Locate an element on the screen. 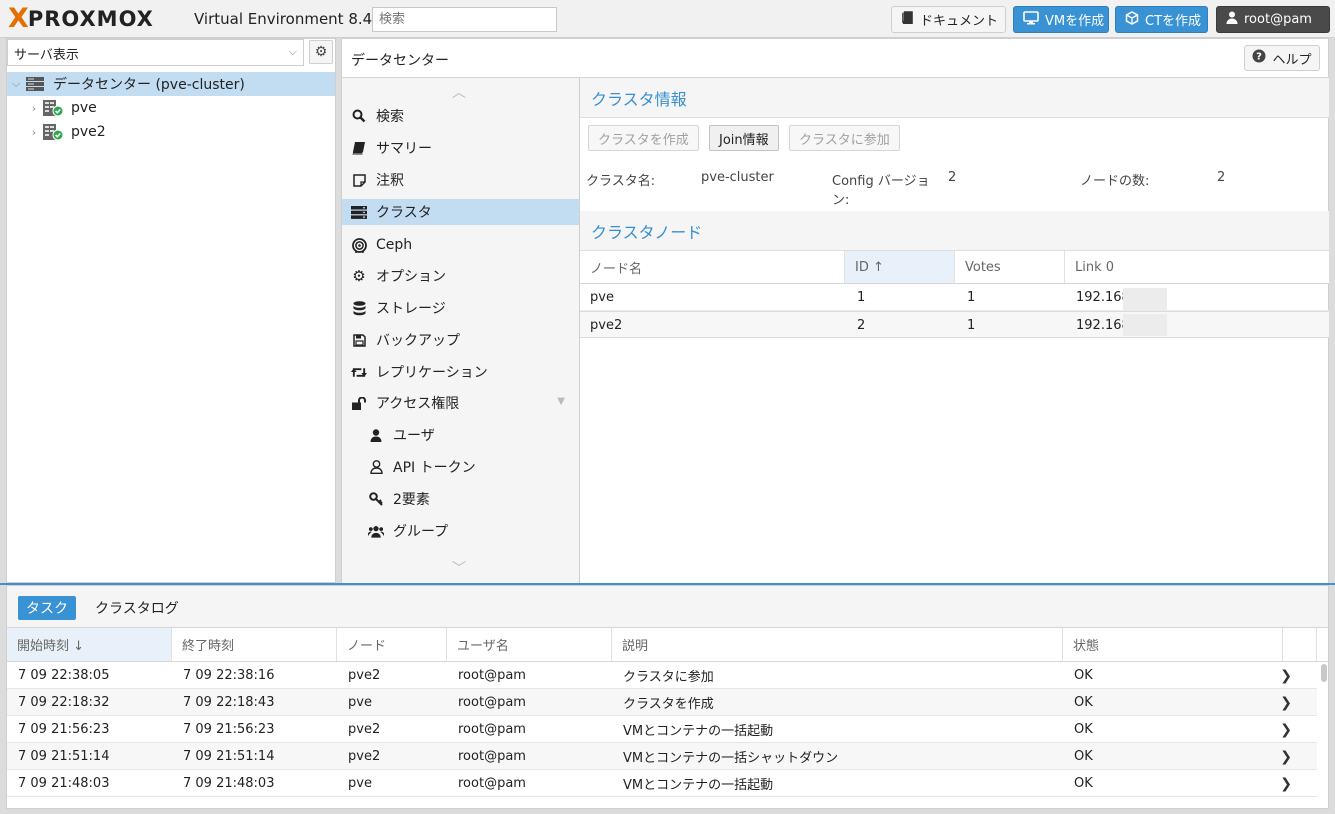  table-row: pve2 2 1 192.168 is located at coordinates (954, 324).